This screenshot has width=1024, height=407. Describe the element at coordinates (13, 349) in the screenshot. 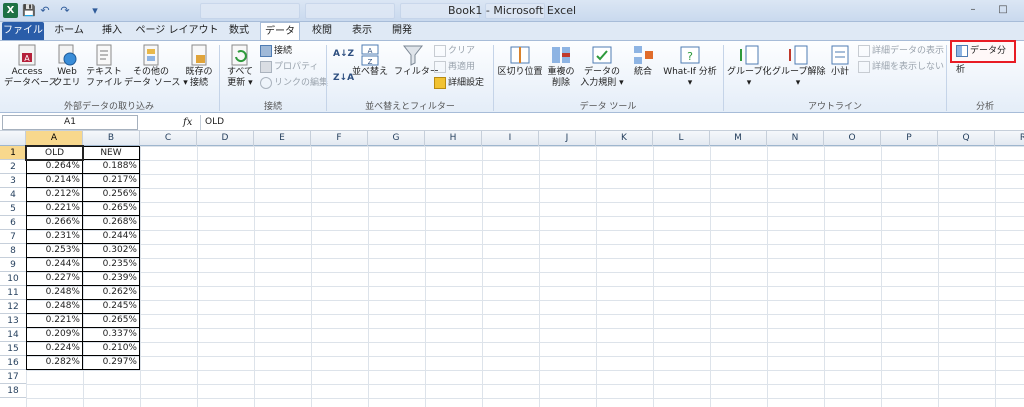

I see `row-header-15: 15` at that location.